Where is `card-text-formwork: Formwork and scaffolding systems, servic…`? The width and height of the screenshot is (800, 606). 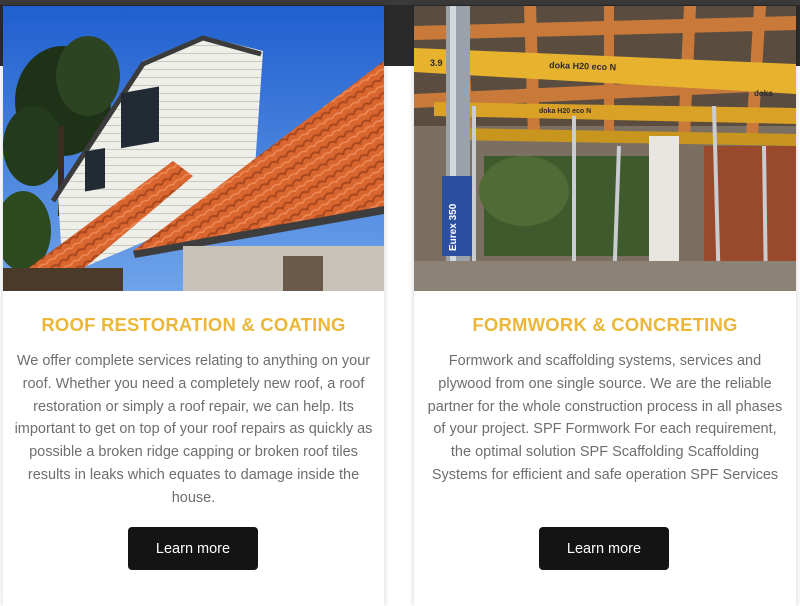 card-text-formwork: Formwork and scaffolding systems, servic… is located at coordinates (605, 418).